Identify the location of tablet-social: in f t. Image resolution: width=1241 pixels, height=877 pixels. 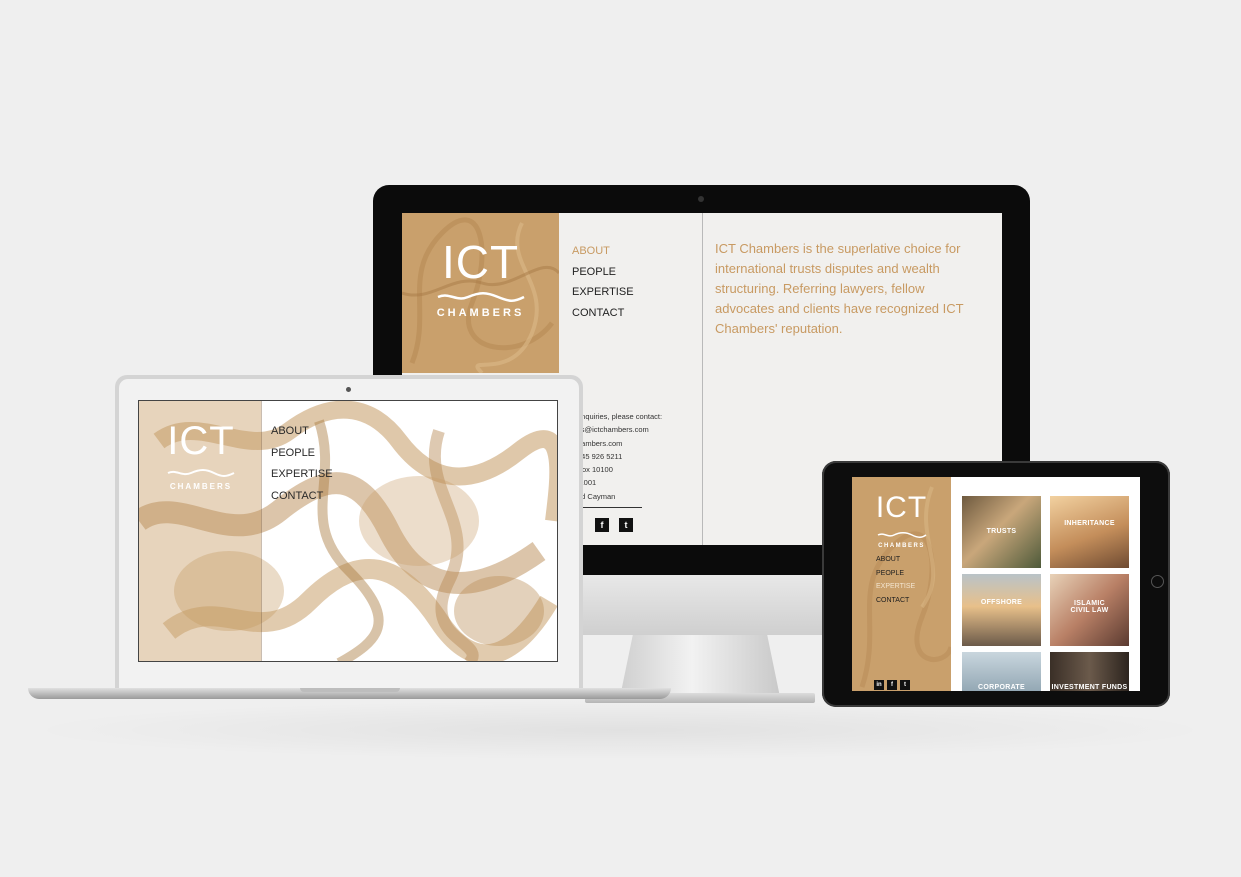
(893, 682).